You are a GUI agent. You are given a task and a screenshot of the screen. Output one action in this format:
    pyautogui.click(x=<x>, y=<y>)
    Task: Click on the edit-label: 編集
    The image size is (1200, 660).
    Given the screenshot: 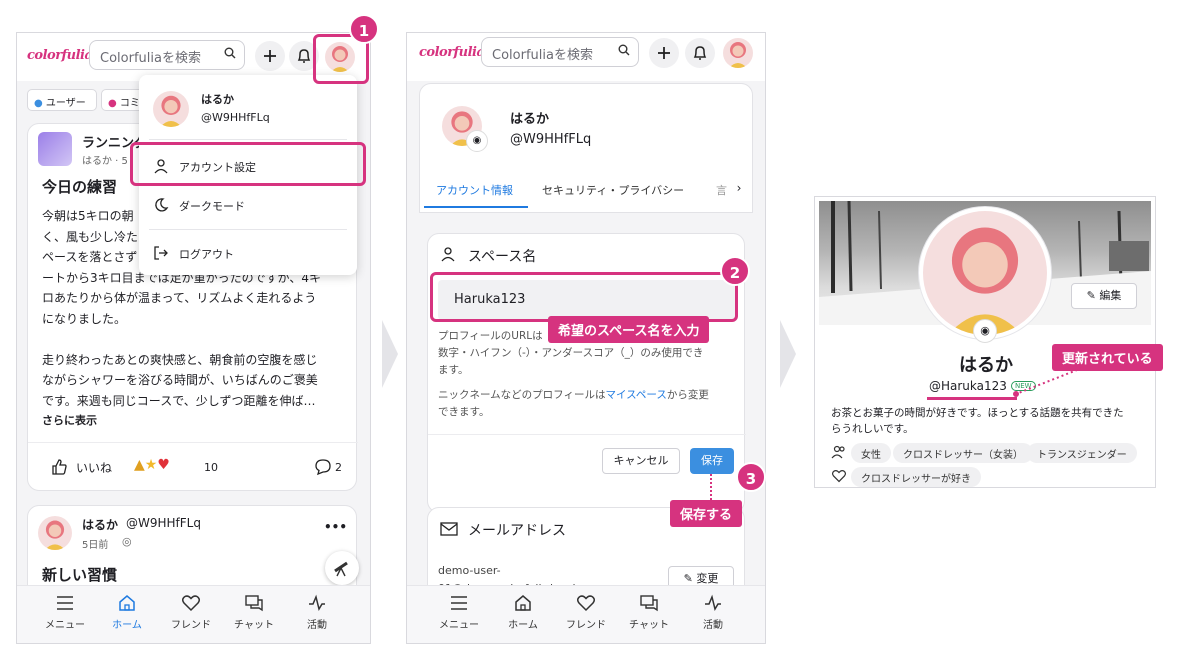 What is the action you would take?
    pyautogui.click(x=1110, y=295)
    